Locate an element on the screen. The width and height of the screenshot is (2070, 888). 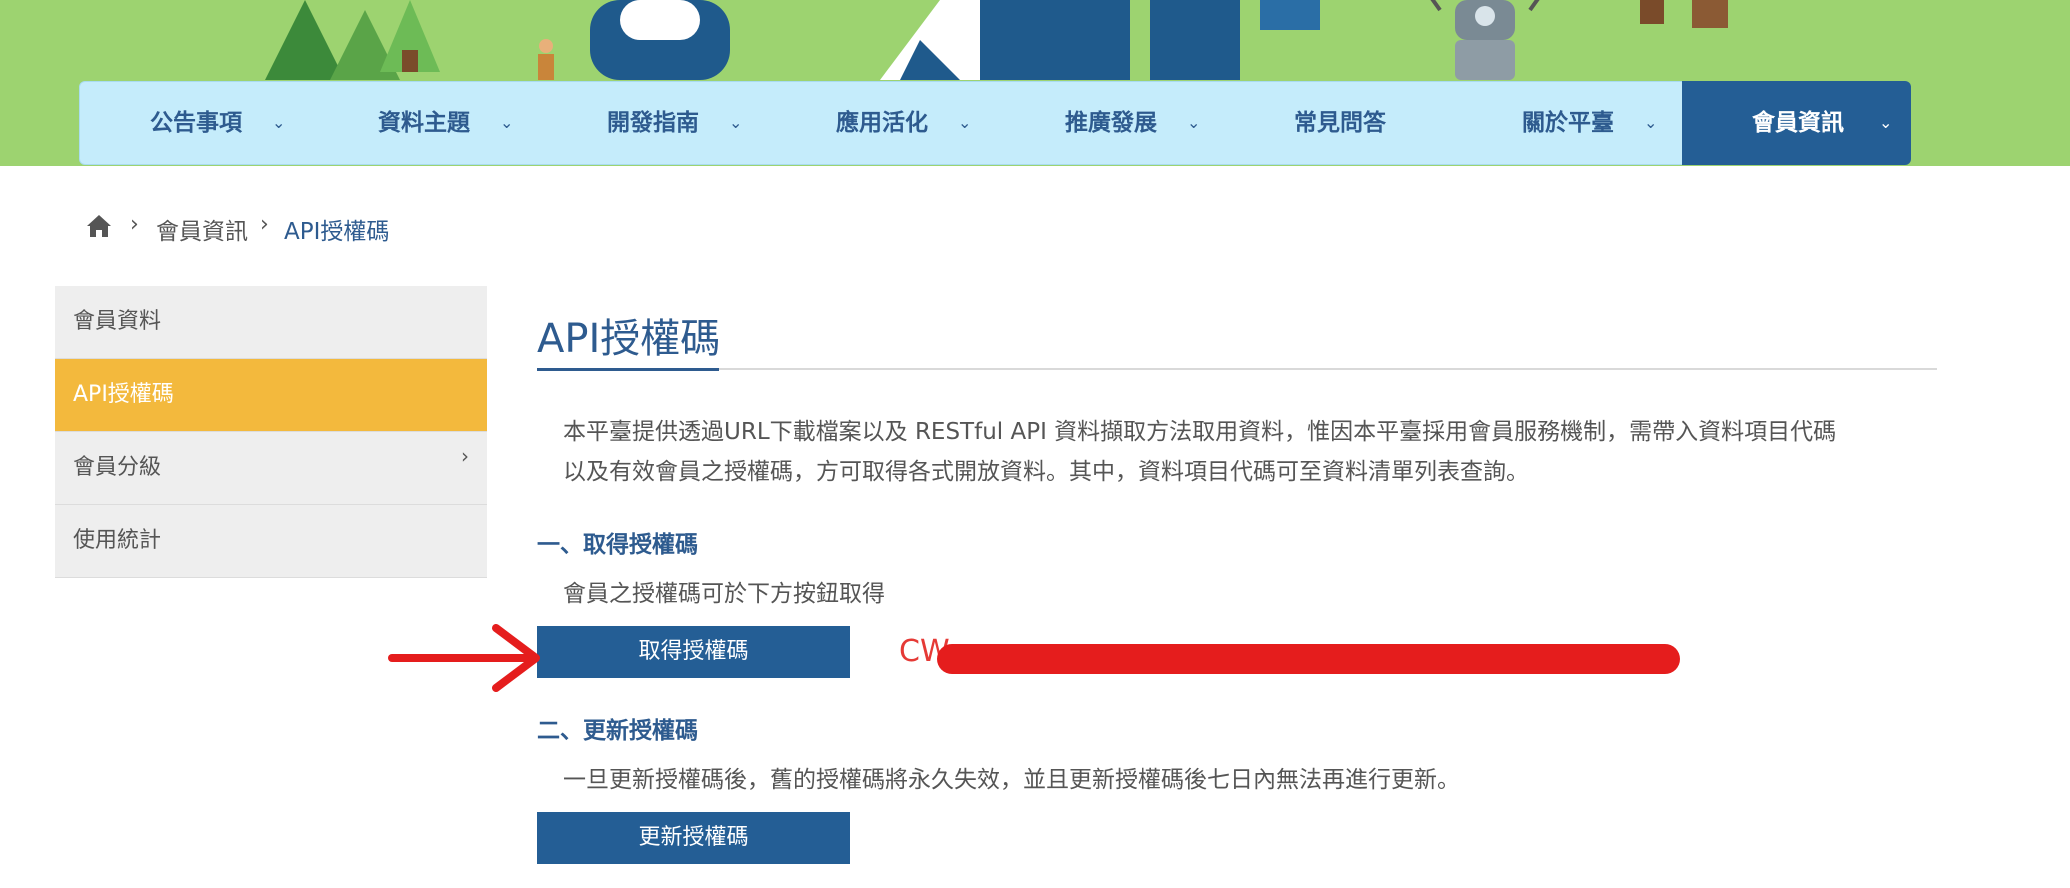
sidebar-item-member-level: 會員分級 › is located at coordinates (271, 468).